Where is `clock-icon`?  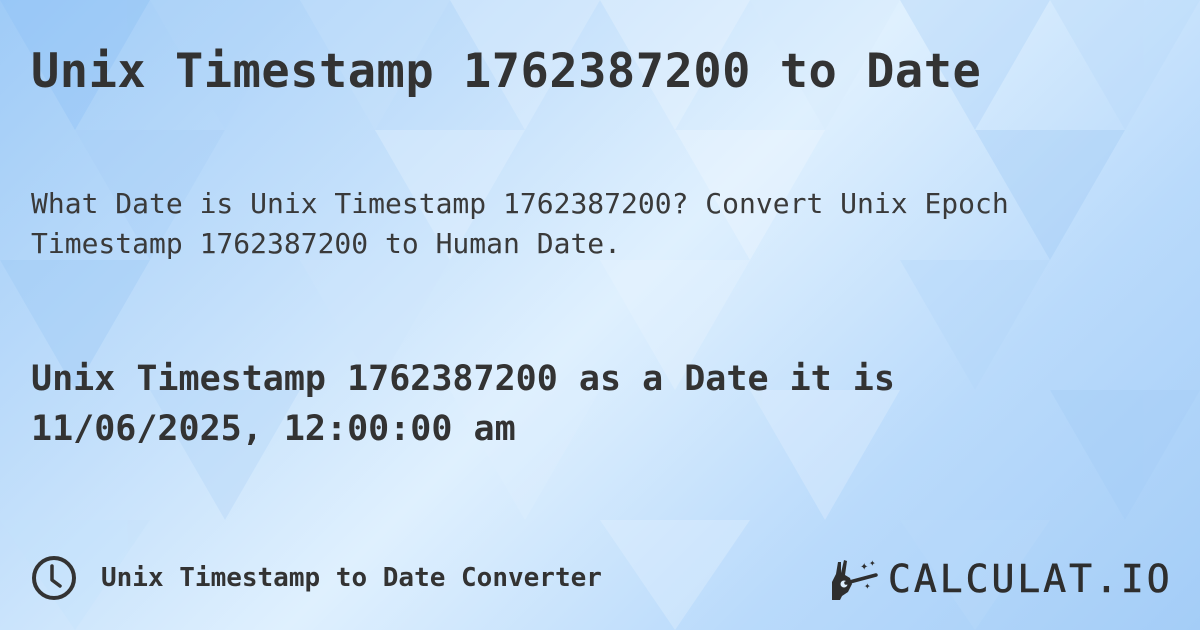
clock-icon is located at coordinates (54, 578).